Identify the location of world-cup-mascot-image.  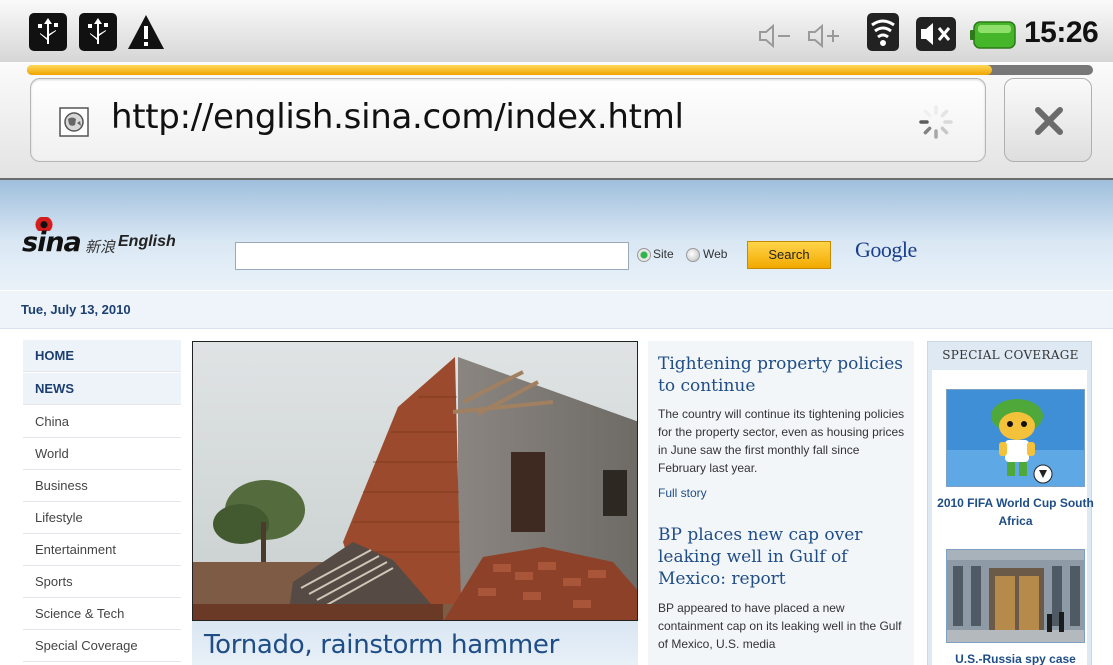
(1015, 438).